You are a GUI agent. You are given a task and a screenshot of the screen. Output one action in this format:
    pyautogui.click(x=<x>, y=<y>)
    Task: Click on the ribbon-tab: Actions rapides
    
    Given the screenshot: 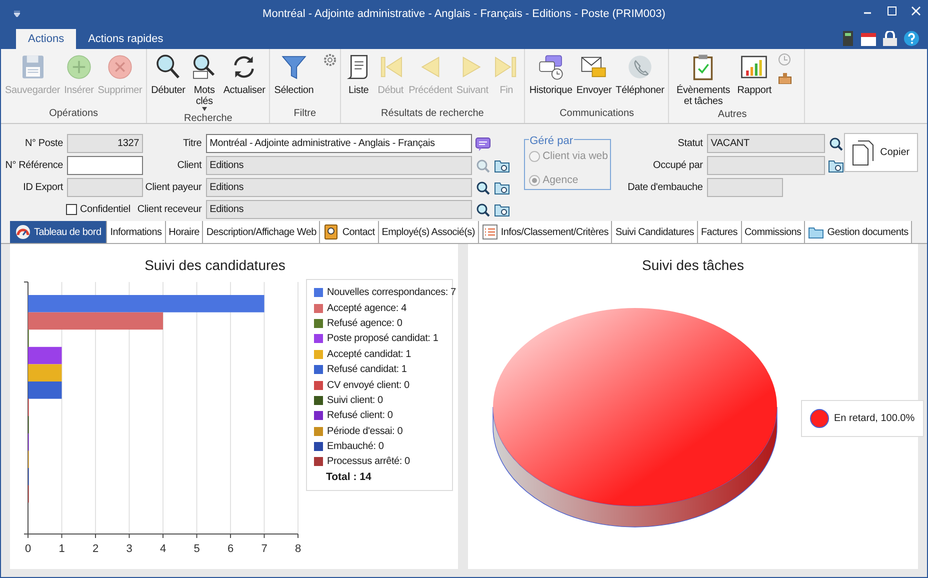 What is the action you would take?
    pyautogui.click(x=126, y=39)
    